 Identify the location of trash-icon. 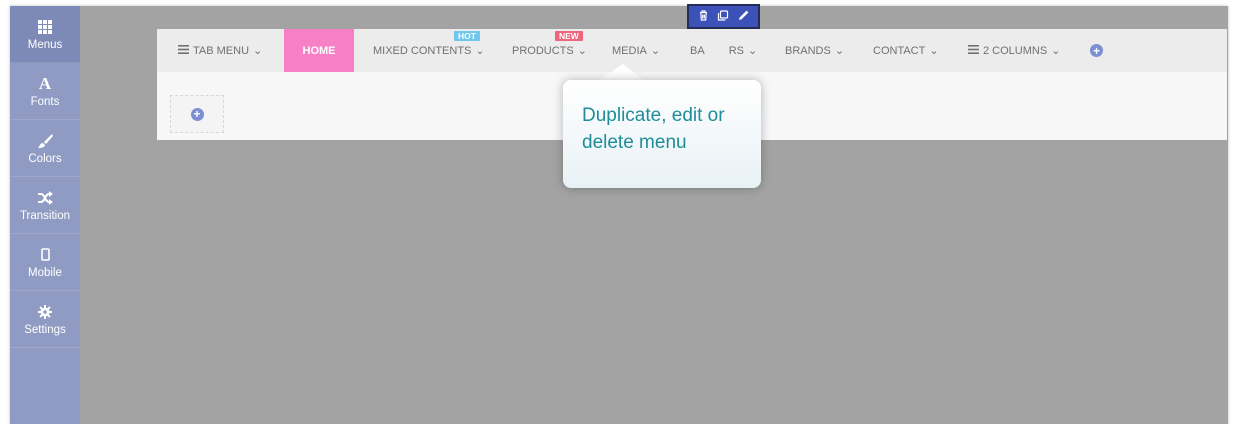
(703, 17).